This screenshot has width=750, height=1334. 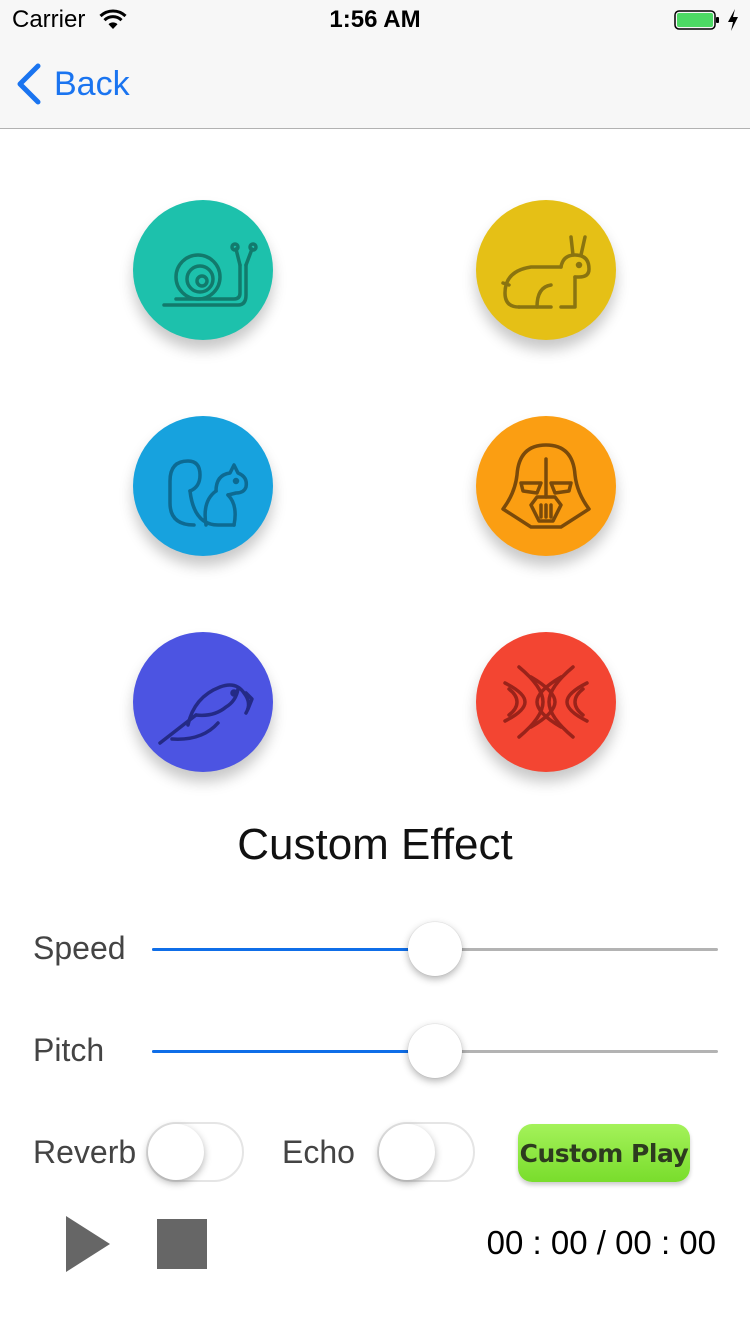 I want to click on darth-vader-effect-button, so click(x=546, y=486).